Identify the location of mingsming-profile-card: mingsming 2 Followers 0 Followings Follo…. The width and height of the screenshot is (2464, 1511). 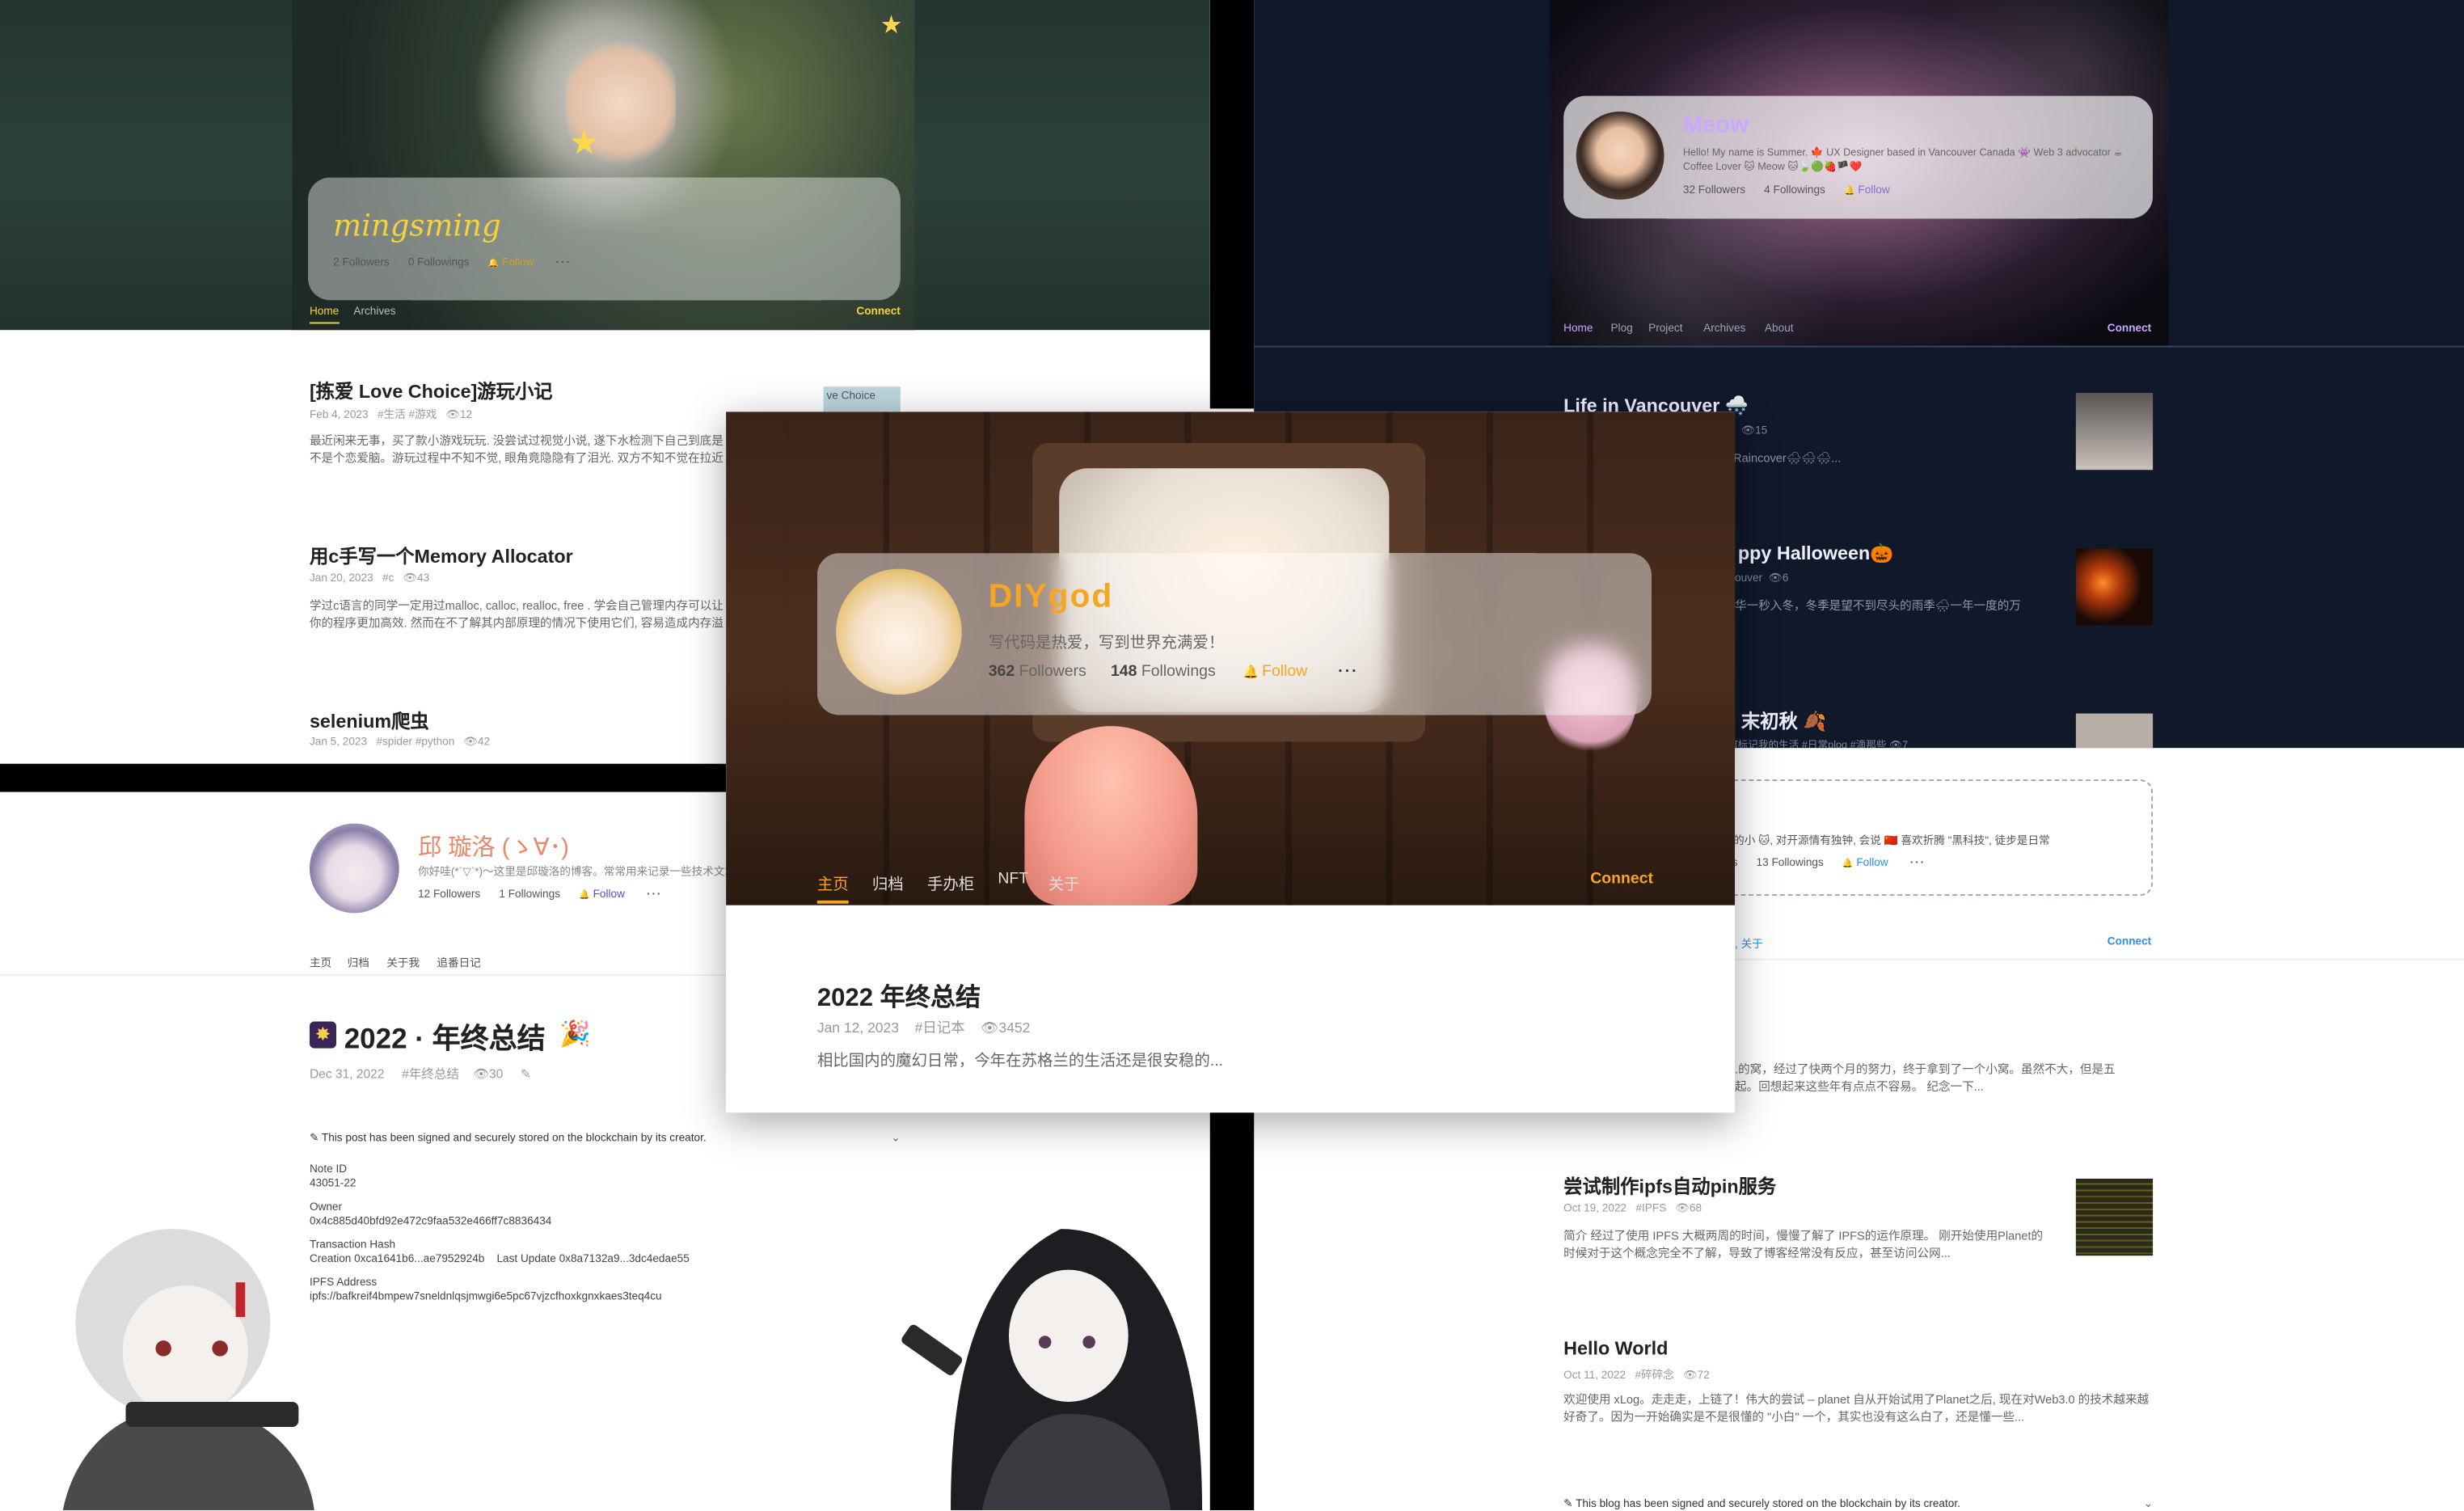
(605, 239).